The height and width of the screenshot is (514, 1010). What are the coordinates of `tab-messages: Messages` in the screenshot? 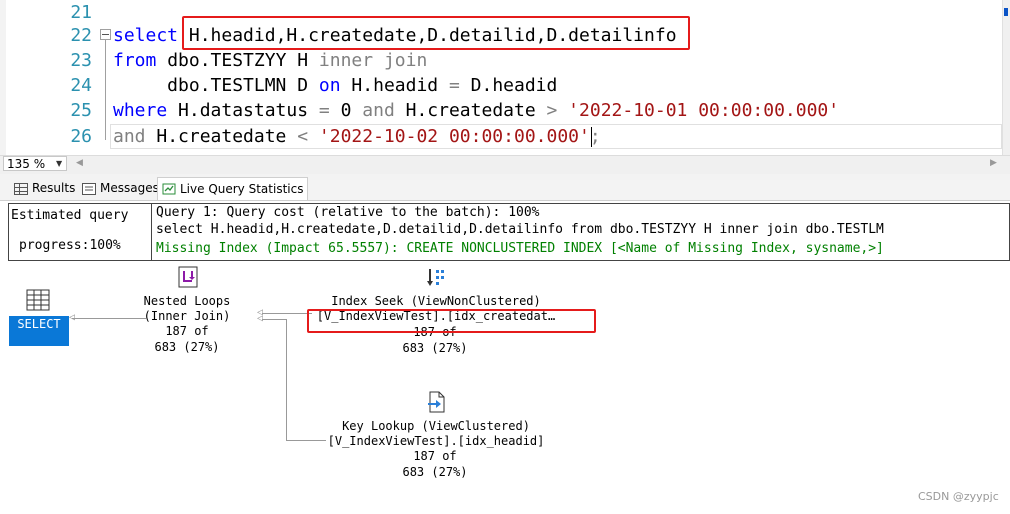 It's located at (120, 188).